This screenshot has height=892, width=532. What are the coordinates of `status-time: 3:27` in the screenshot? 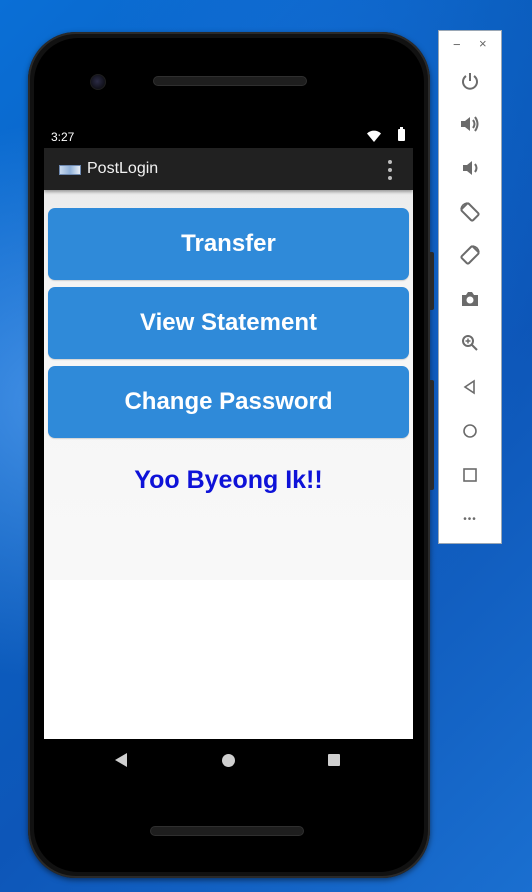 It's located at (63, 137).